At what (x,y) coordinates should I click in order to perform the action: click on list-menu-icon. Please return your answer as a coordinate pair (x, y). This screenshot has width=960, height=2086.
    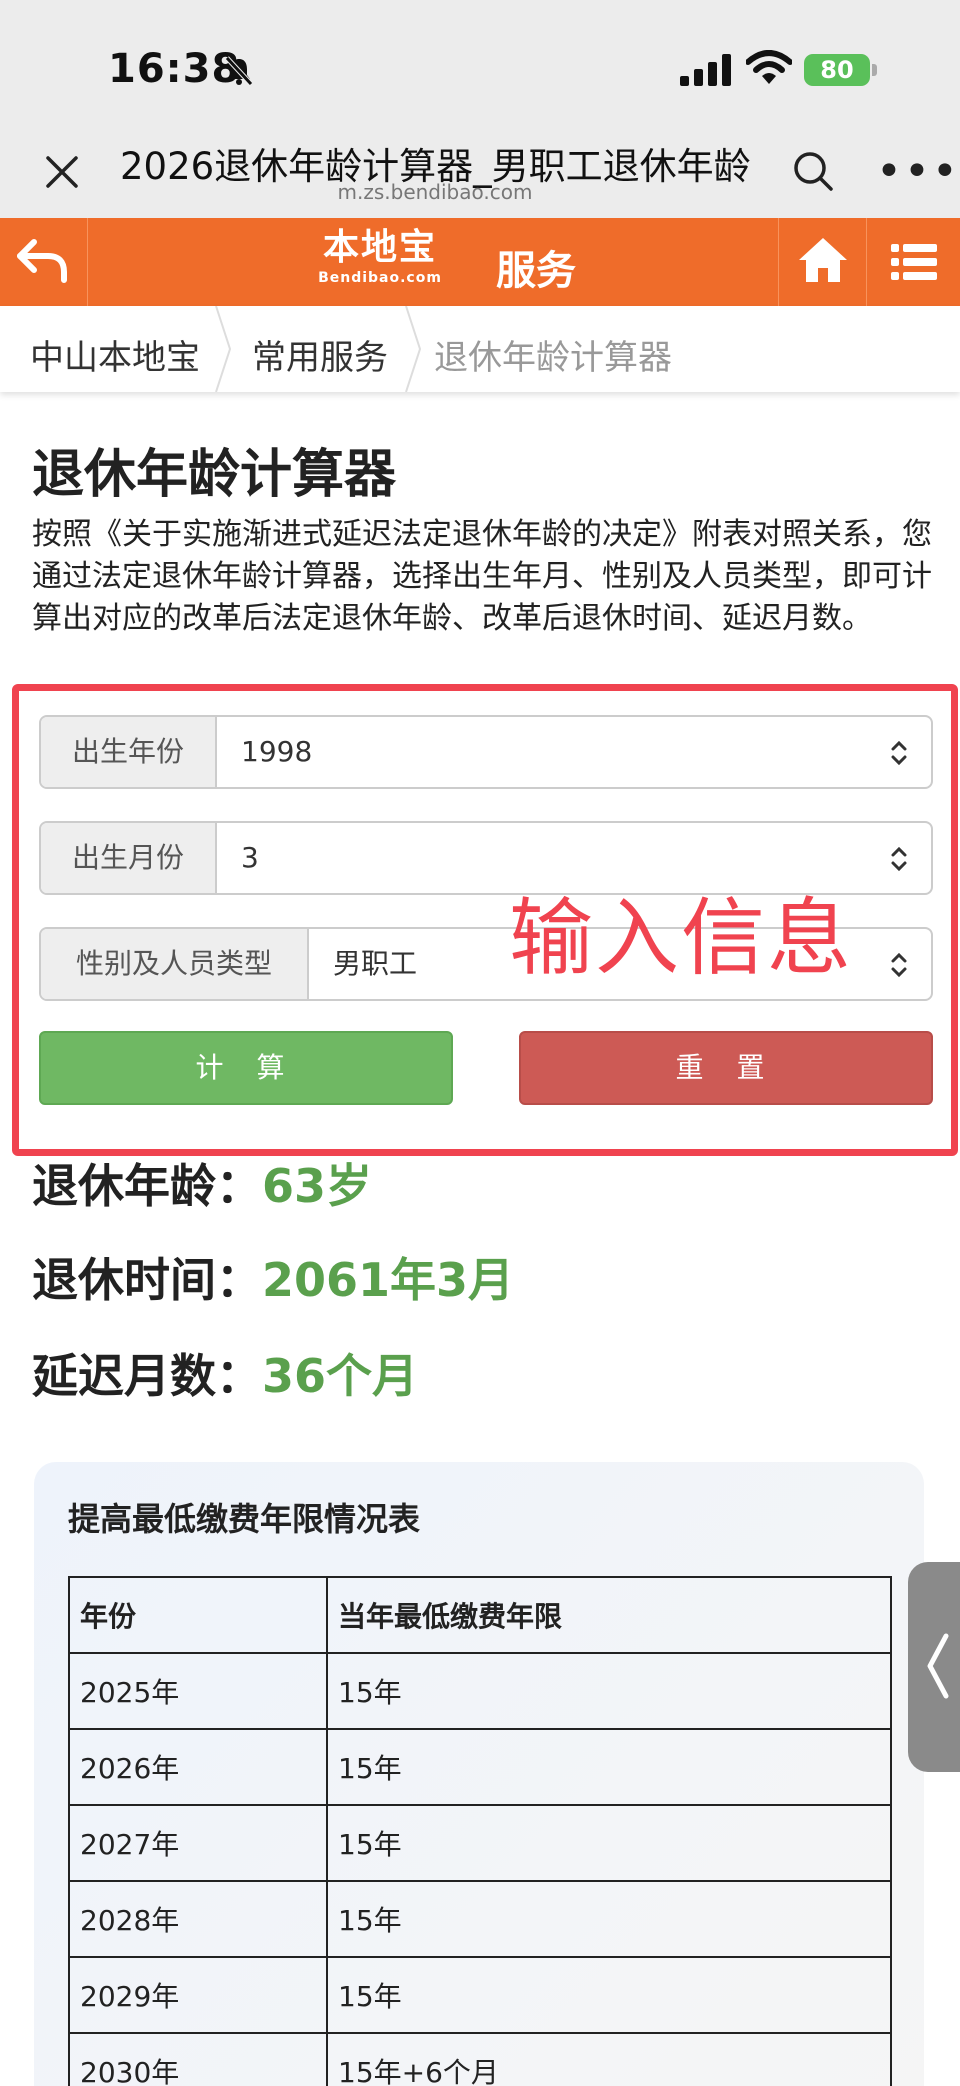
    Looking at the image, I should click on (914, 262).